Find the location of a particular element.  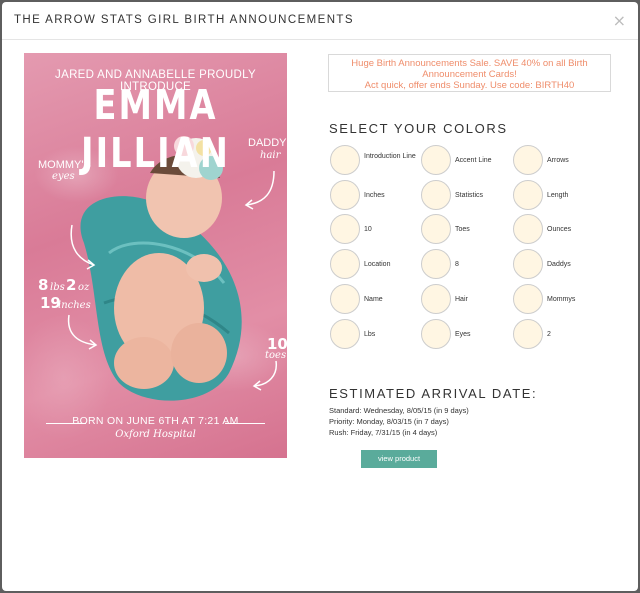

color-option: 10 is located at coordinates (376, 229).